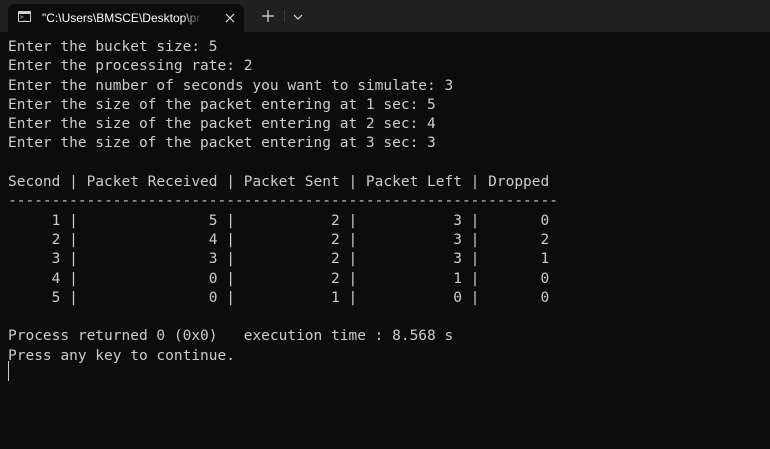 The width and height of the screenshot is (770, 449). I want to click on console-line: Enter the processing rate: 2, so click(130, 66).